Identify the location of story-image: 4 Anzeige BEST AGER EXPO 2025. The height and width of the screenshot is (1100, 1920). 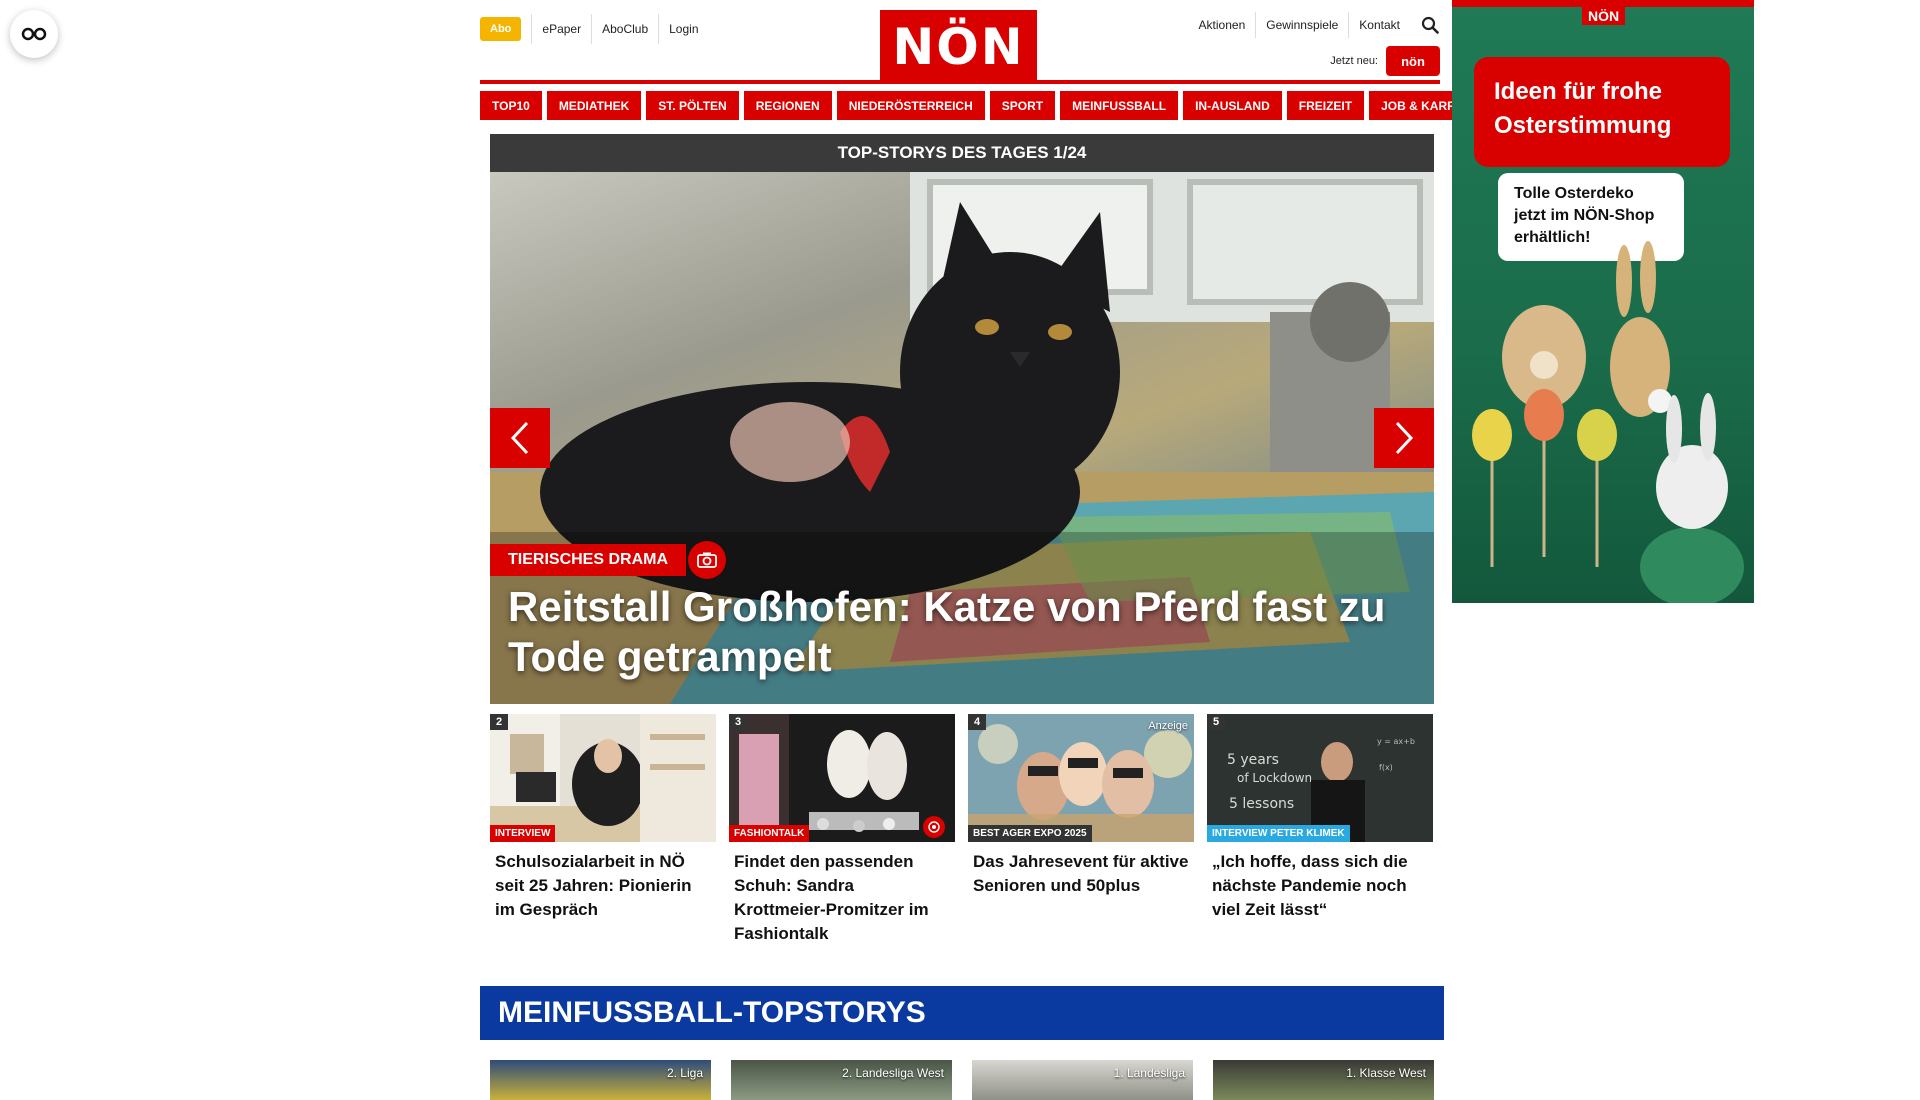
(1081, 778).